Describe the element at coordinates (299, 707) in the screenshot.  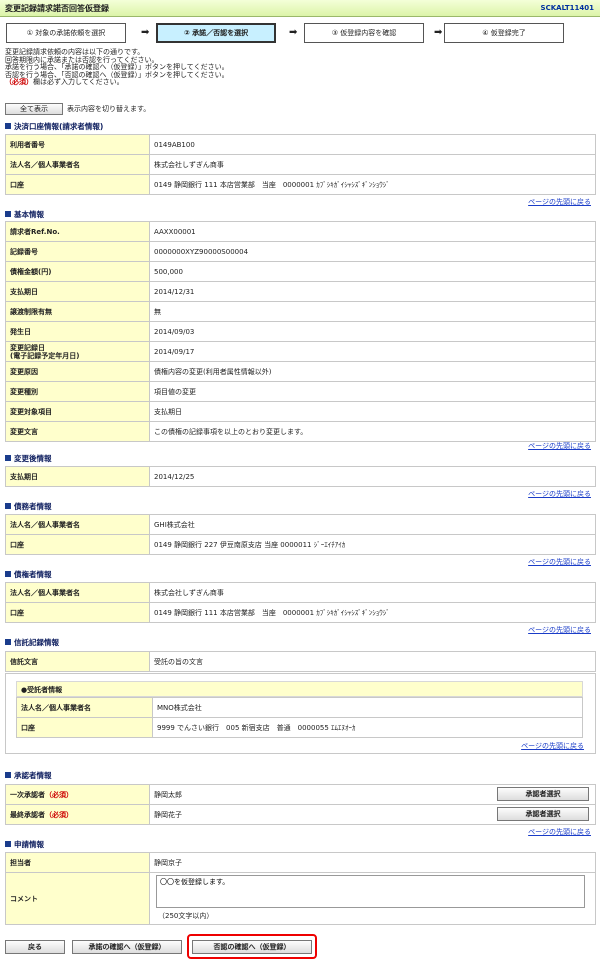
I see `table-row: 法人名／個人事業者名 MNO株式会社` at that location.